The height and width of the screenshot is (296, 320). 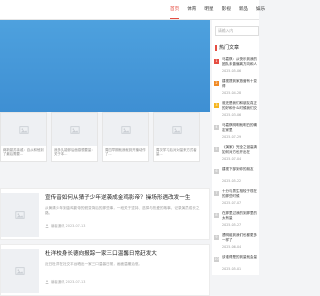 I want to click on search-input: 请输入内, so click(x=237, y=31).